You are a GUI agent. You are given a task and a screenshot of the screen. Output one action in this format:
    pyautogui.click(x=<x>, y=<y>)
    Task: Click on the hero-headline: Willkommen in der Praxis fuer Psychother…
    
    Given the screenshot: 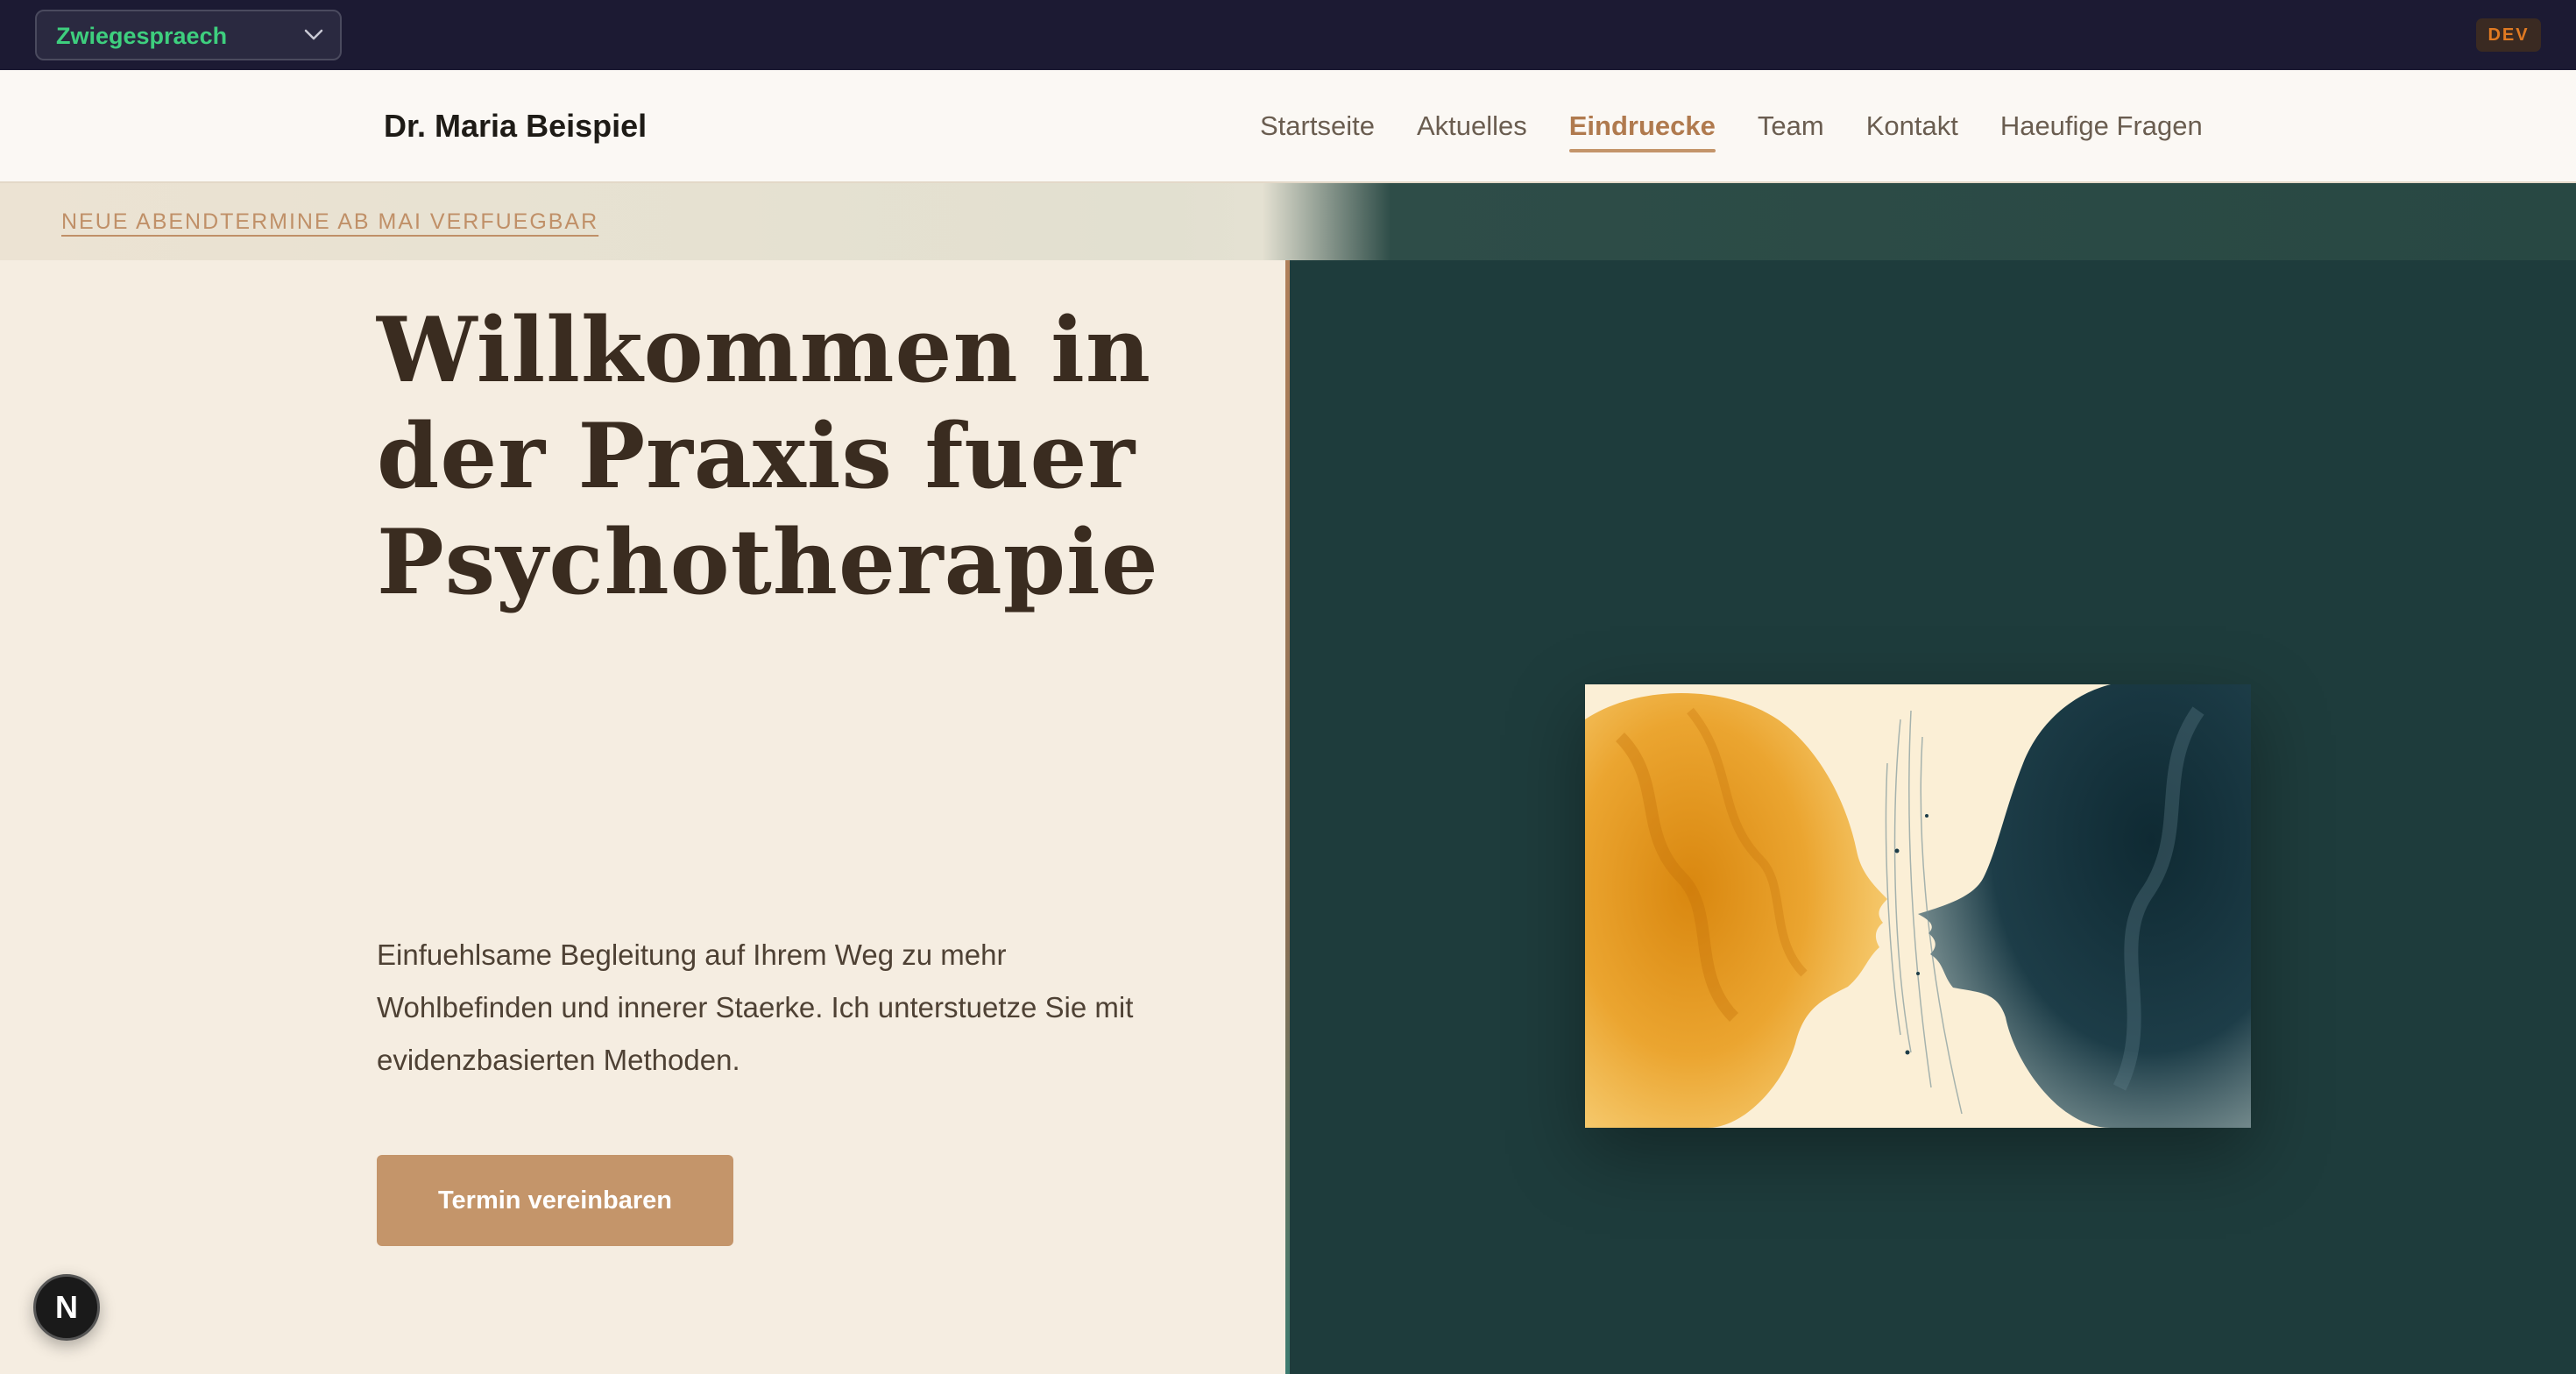 What is the action you would take?
    pyautogui.click(x=771, y=457)
    